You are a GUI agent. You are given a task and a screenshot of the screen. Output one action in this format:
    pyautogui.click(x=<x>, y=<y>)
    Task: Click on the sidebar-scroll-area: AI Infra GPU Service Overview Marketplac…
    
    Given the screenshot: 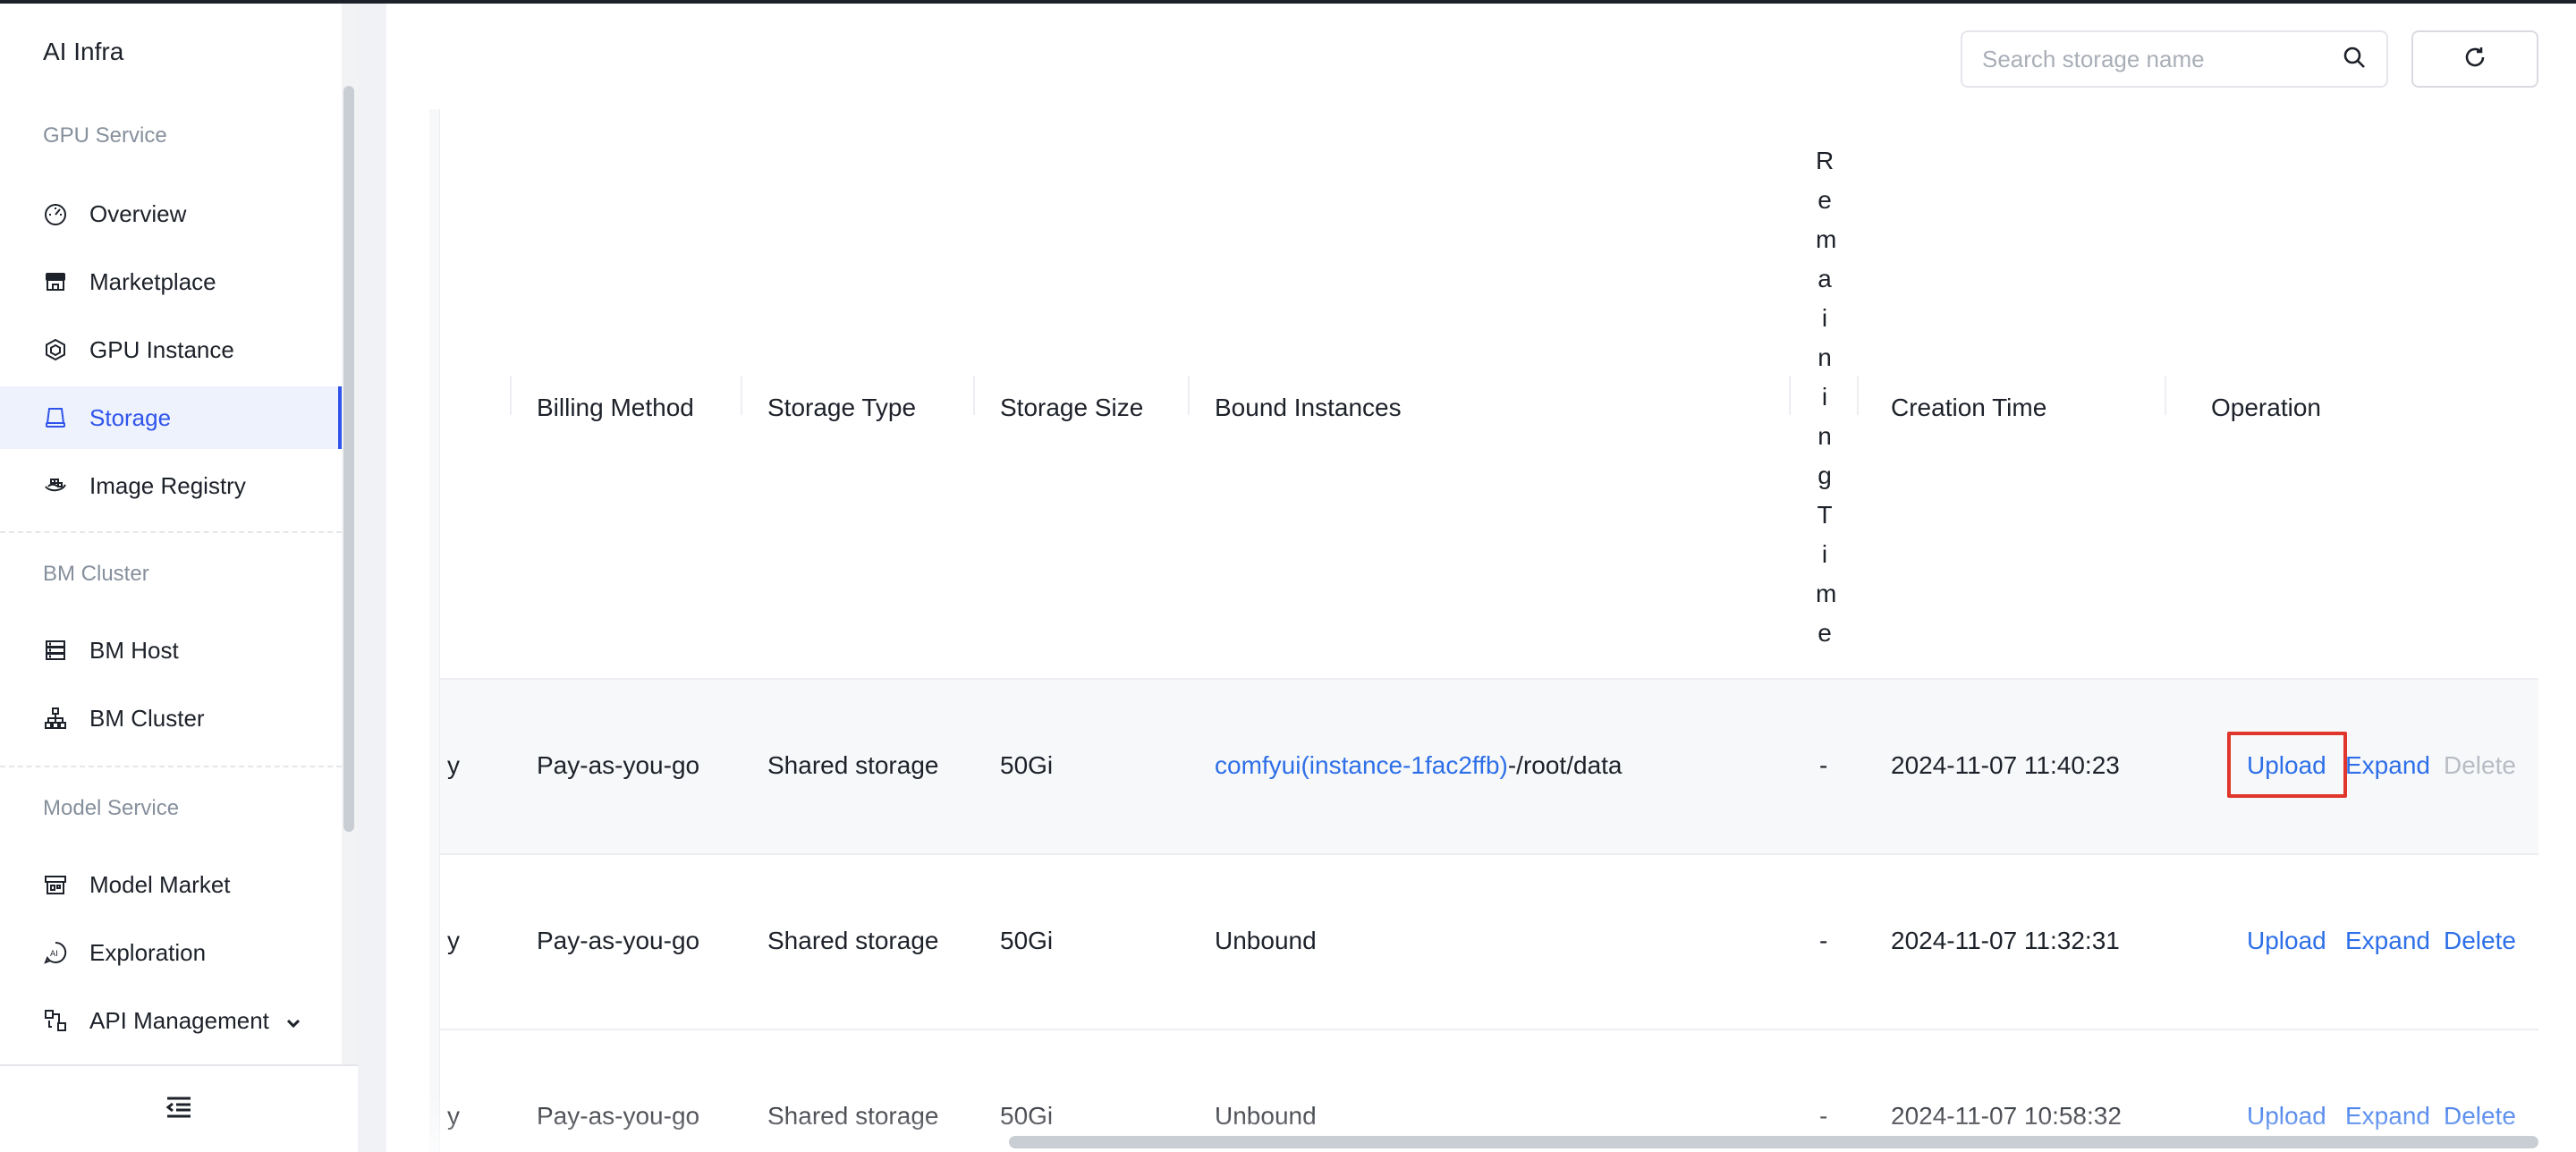 What is the action you would take?
    pyautogui.click(x=179, y=532)
    